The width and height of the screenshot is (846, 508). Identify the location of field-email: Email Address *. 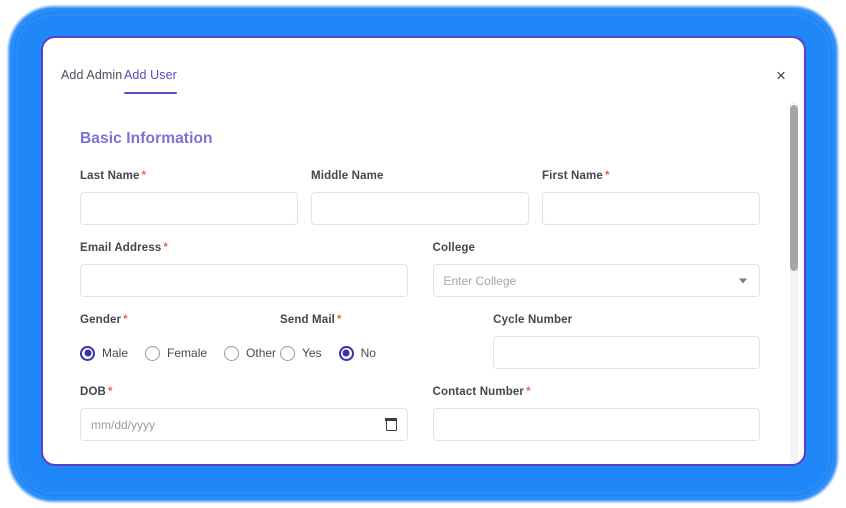
(247, 269).